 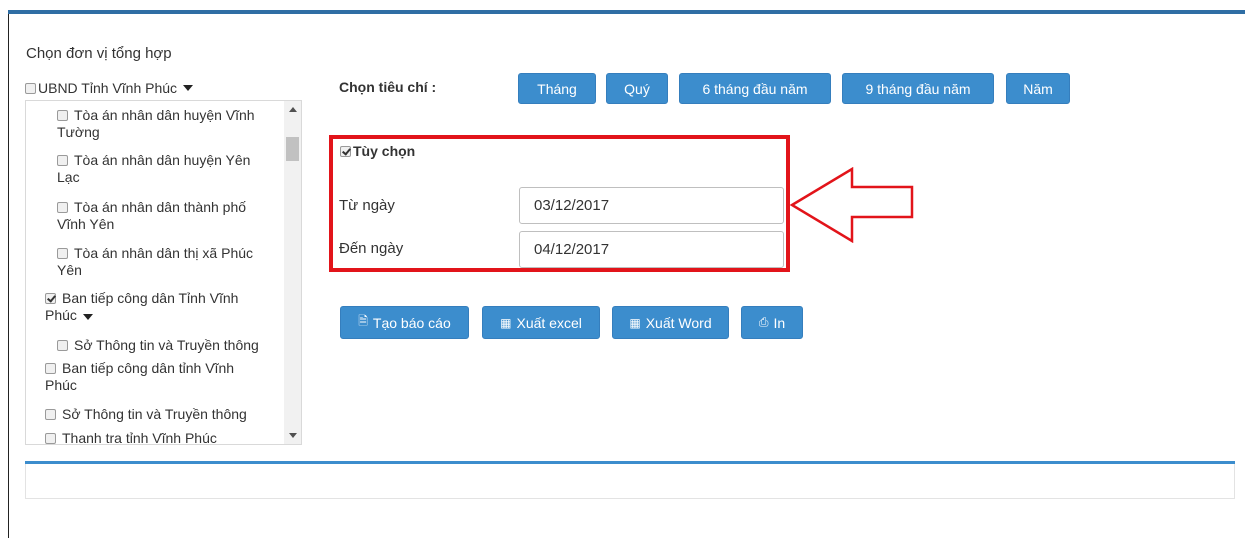 What do you see at coordinates (292, 435) in the screenshot?
I see `scroll-down-icon` at bounding box center [292, 435].